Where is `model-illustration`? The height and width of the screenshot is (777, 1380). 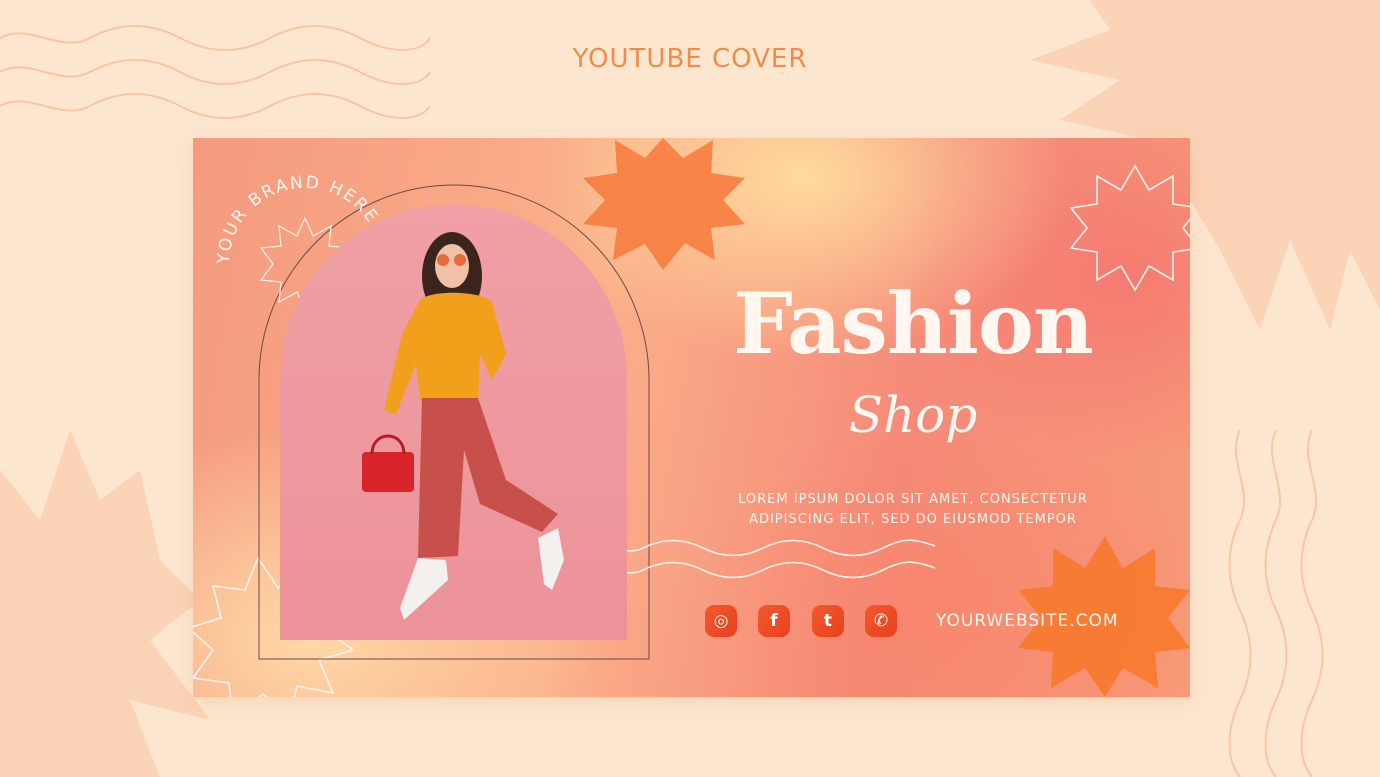
model-illustration is located at coordinates (463, 426).